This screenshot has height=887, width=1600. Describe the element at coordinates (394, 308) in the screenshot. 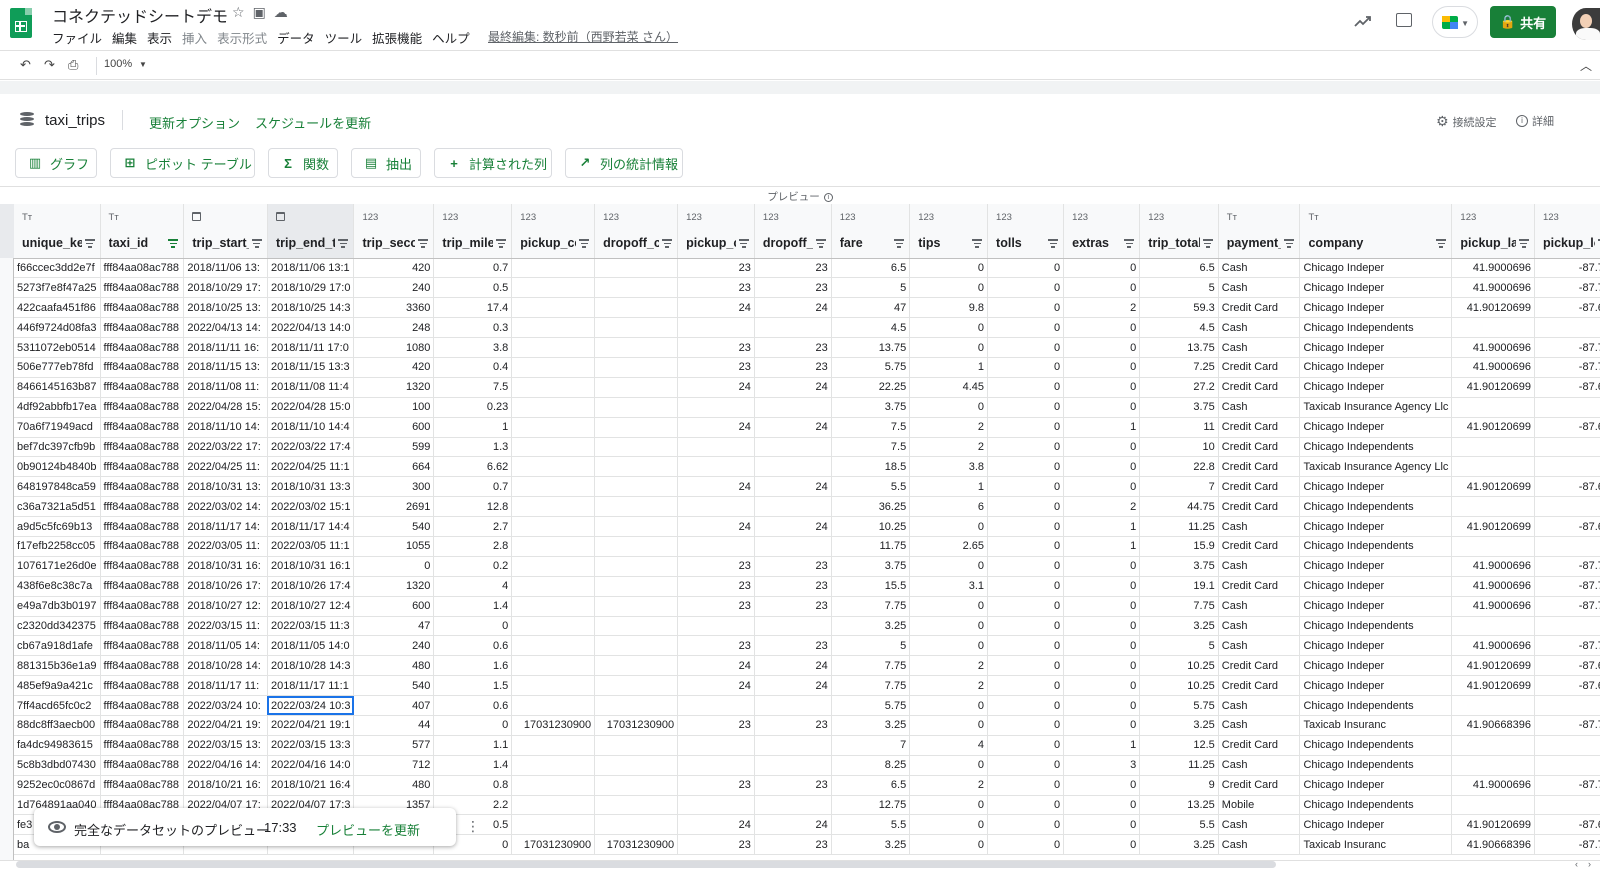

I see `table-cell: 3360` at that location.